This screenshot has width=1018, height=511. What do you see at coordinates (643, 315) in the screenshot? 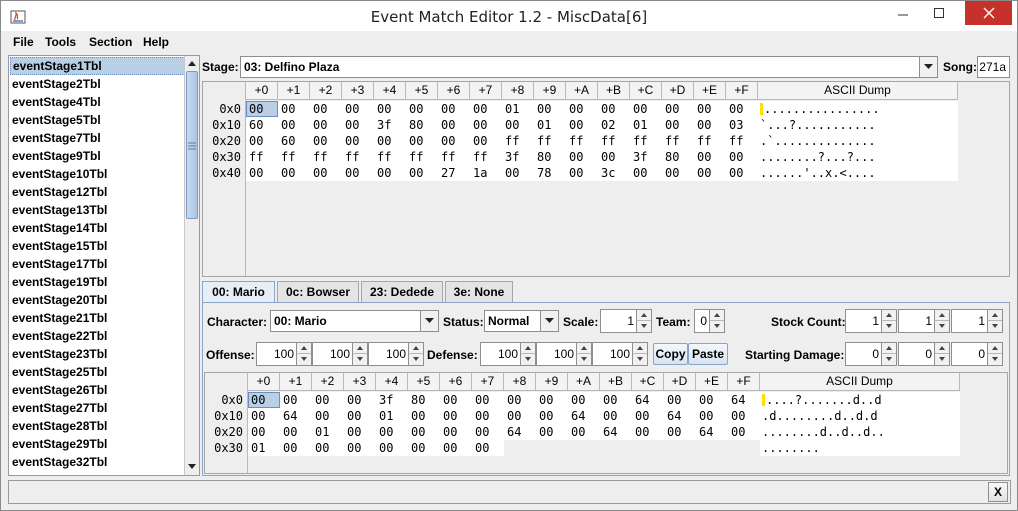
I see `scale-up-arrow-icon` at bounding box center [643, 315].